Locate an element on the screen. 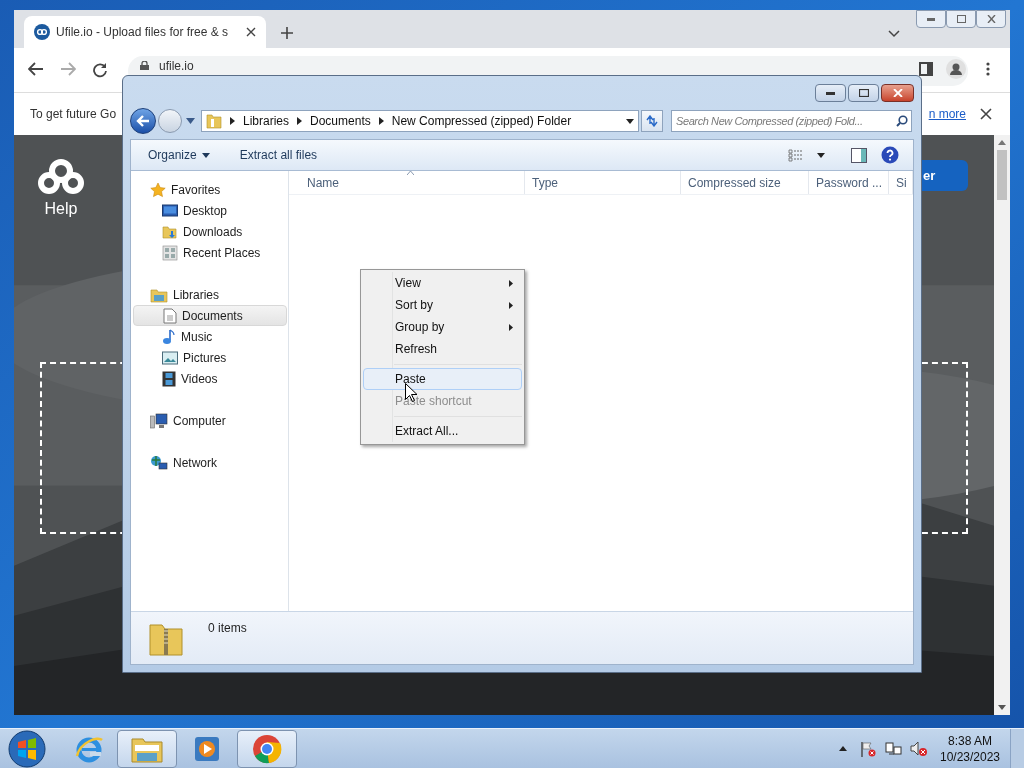  column-header: Si is located at coordinates (901, 182).